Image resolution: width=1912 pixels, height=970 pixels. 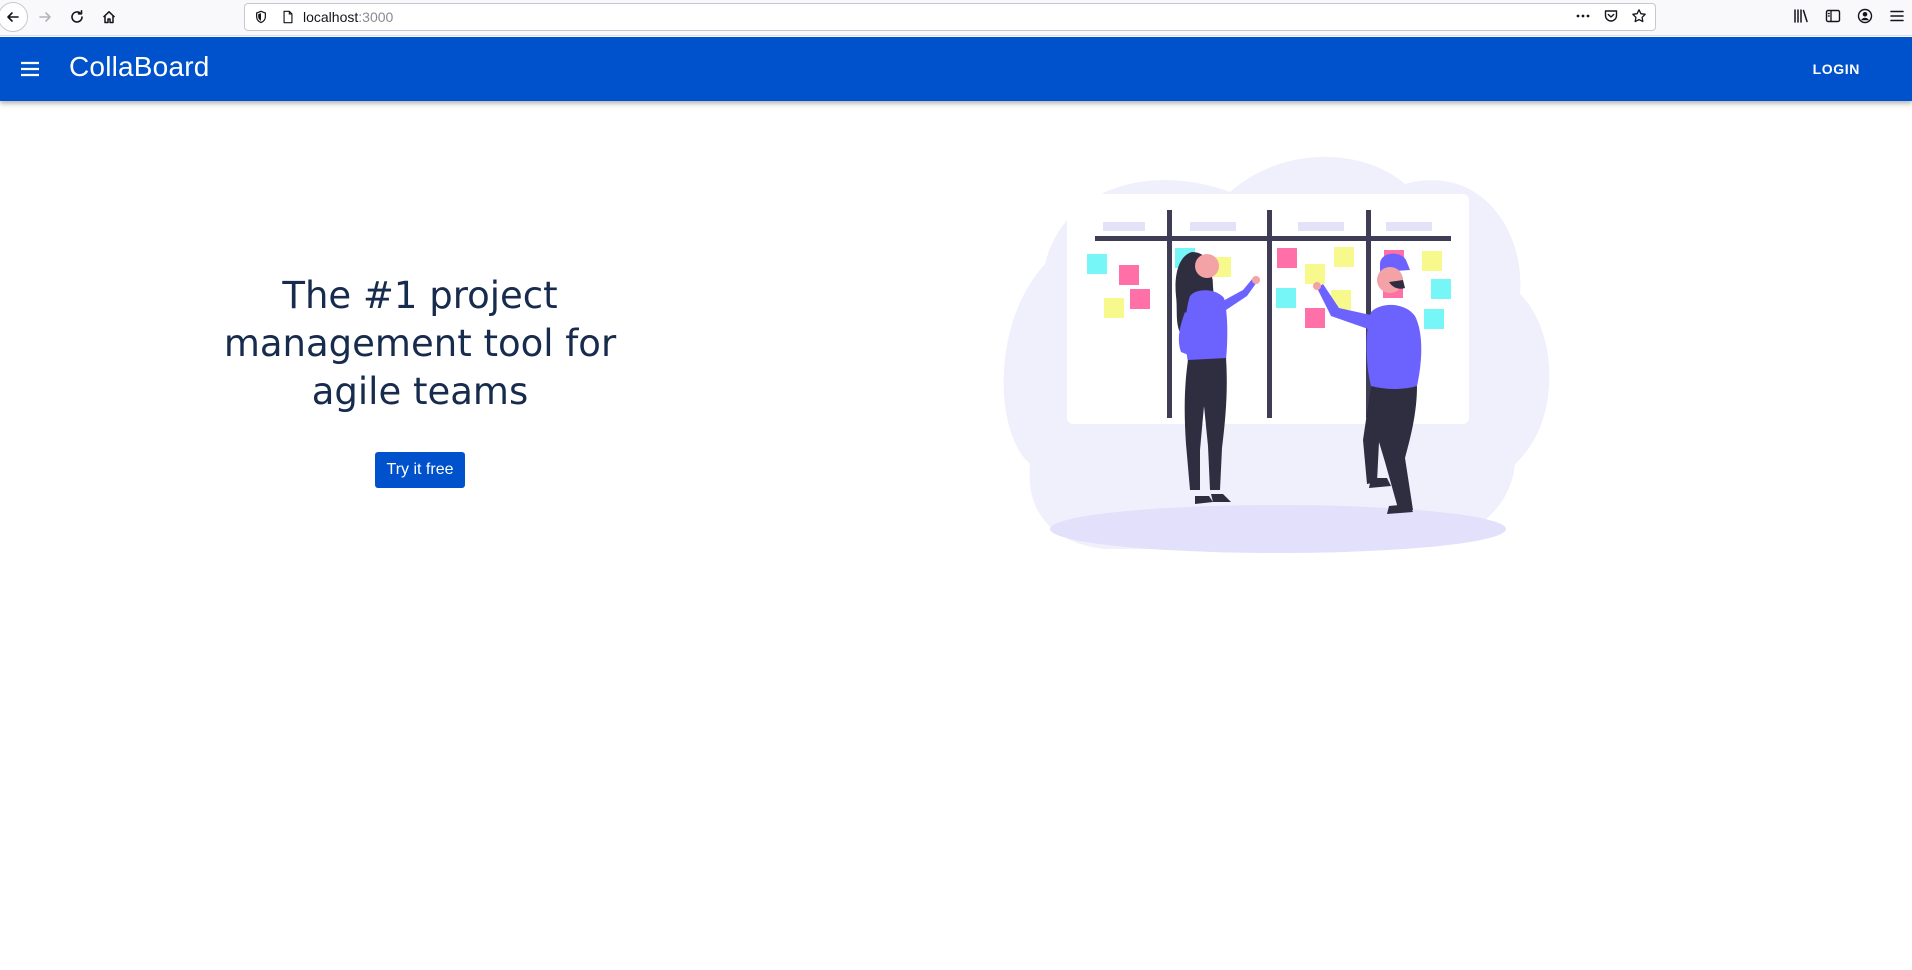 I want to click on kanban-board-team-illustration, so click(x=1276, y=354).